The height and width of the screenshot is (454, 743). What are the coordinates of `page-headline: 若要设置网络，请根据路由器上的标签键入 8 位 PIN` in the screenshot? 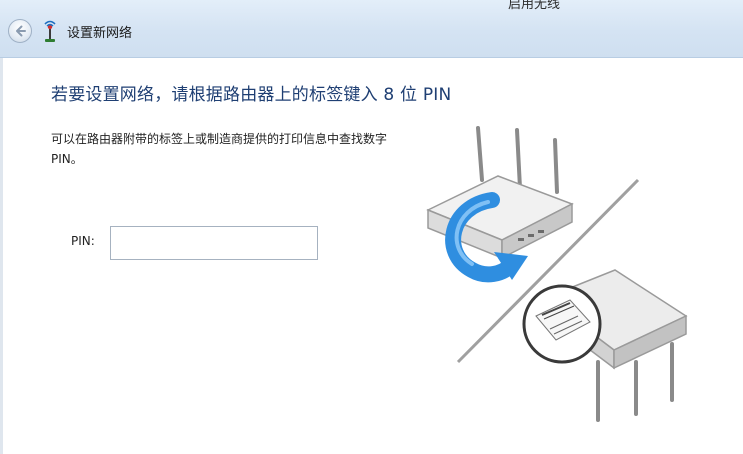 It's located at (251, 95).